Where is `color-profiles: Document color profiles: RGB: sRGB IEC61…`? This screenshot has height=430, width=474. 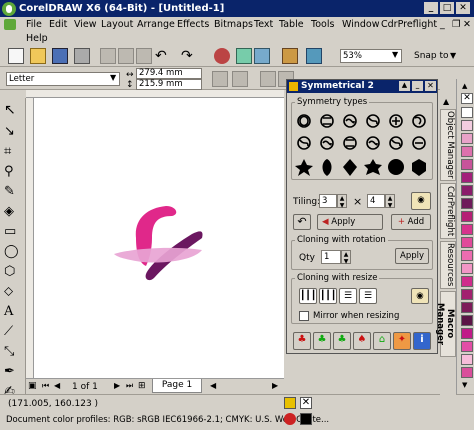 color-profiles: Document color profiles: RGB: sRGB IEC61… is located at coordinates (167, 420).